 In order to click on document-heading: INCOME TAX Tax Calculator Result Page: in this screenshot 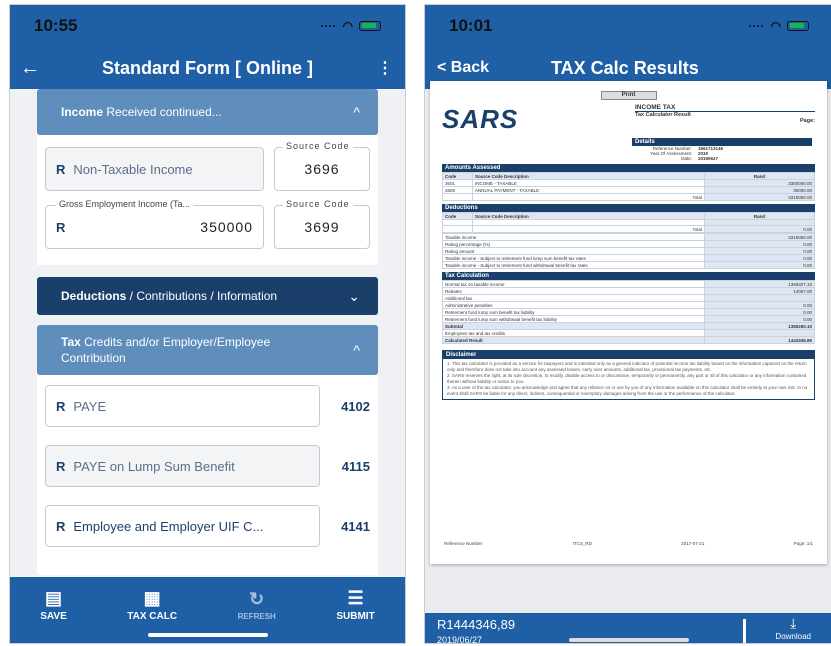, I will do `click(725, 114)`.